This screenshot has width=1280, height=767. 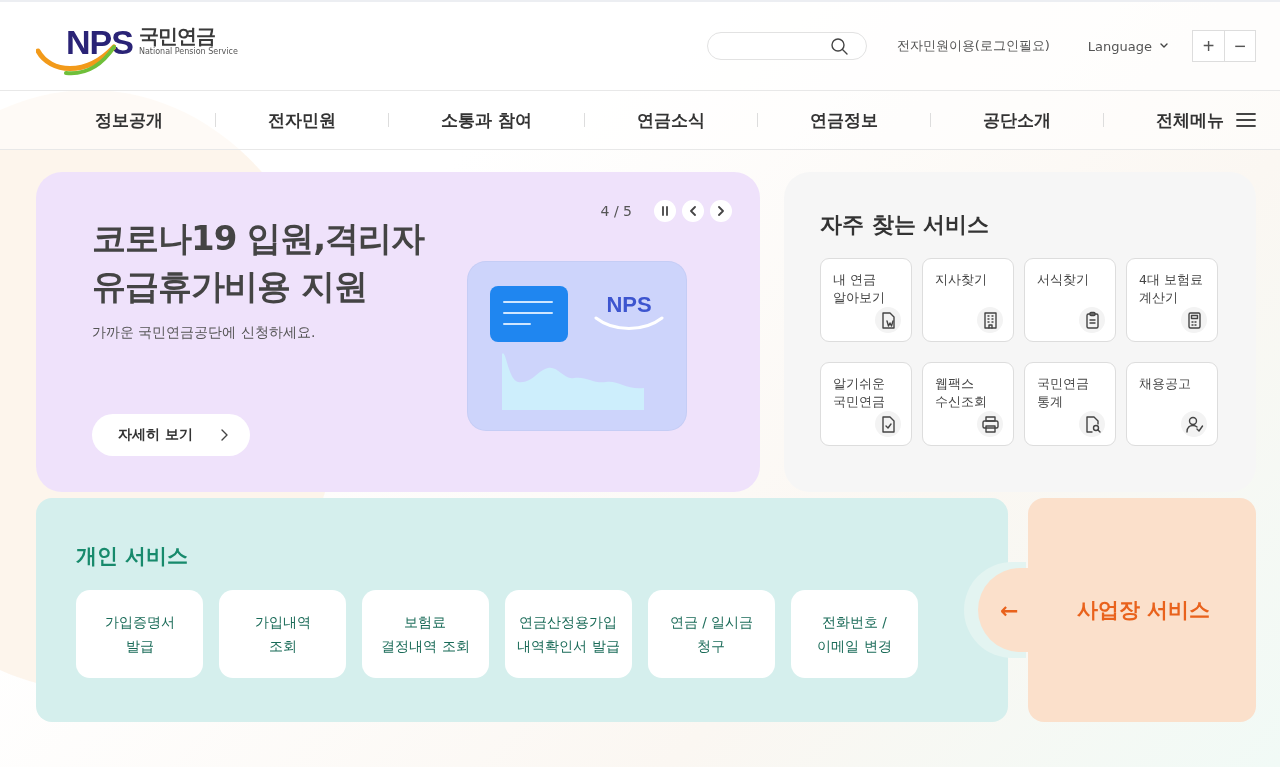 I want to click on pause-button, so click(x=665, y=211).